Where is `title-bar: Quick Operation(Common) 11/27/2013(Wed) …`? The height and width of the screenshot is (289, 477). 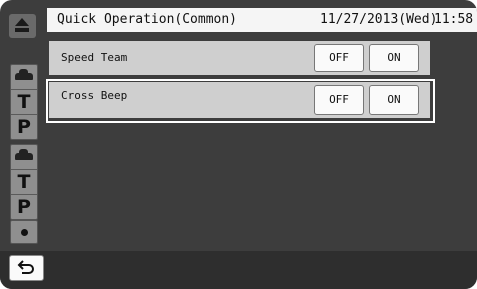
title-bar: Quick Operation(Common) 11/27/2013(Wed) … is located at coordinates (262, 20).